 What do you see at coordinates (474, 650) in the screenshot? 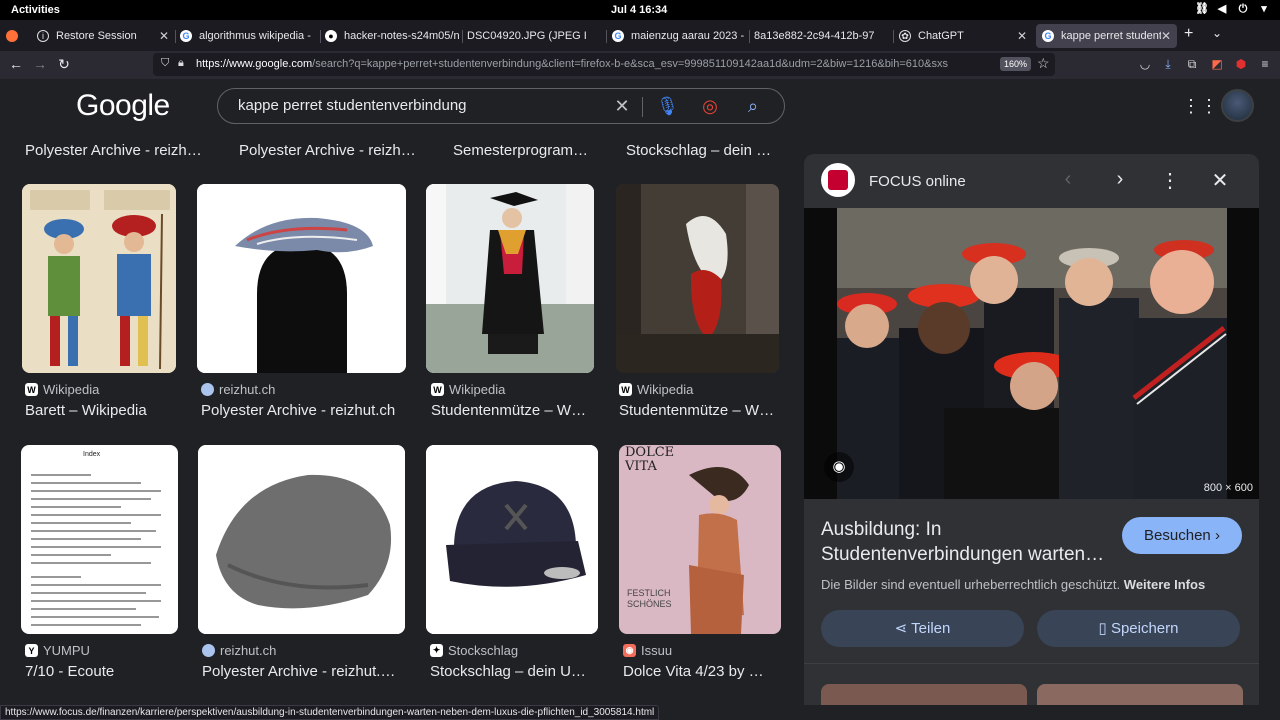
I see `result-source: ✦ Stockschlag` at bounding box center [474, 650].